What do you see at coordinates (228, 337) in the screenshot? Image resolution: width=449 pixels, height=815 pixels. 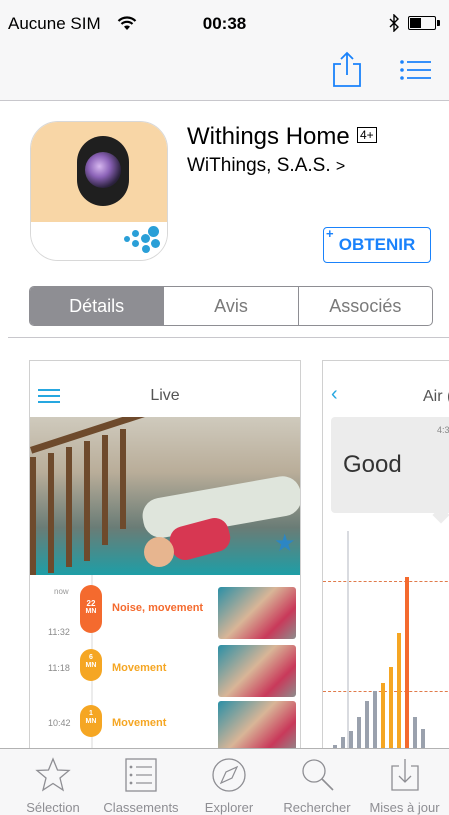 I see `divider` at bounding box center [228, 337].